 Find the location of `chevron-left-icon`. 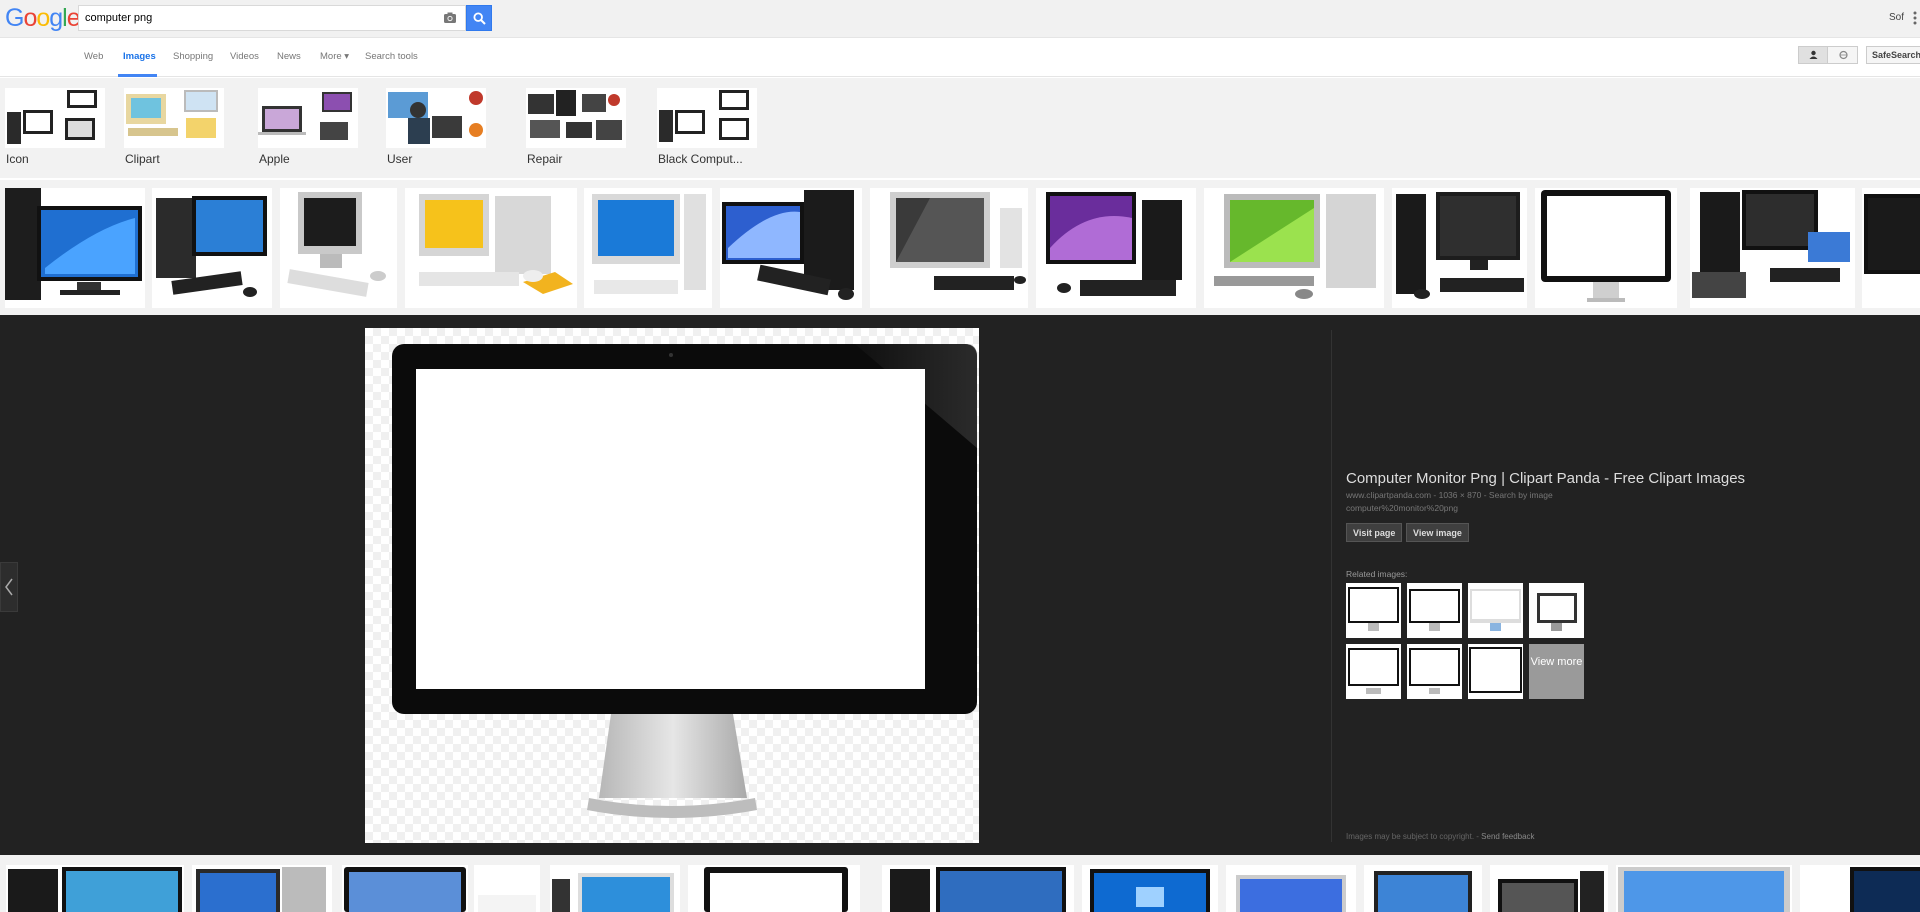

chevron-left-icon is located at coordinates (9, 587).